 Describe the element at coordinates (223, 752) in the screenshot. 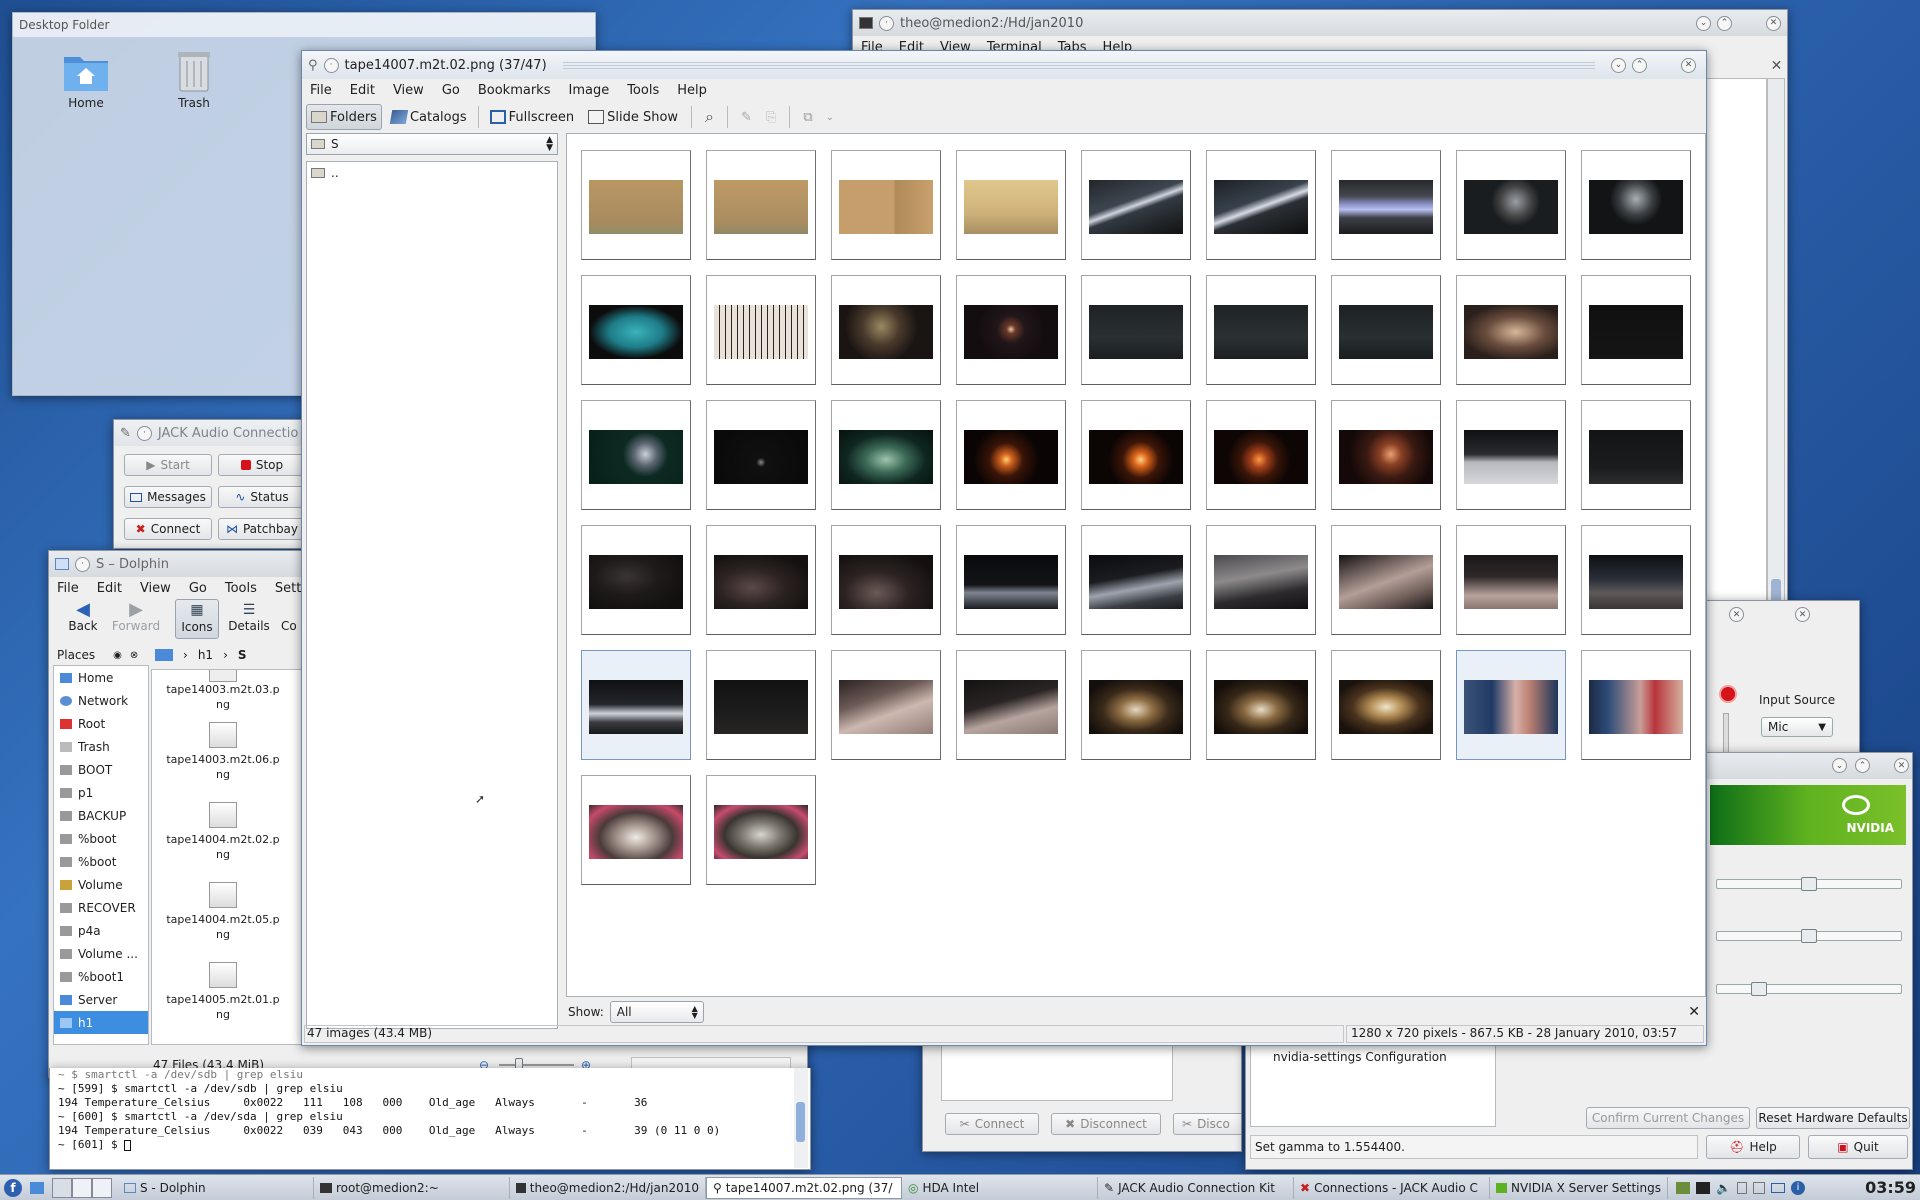

I see `file-item: tape14003.m2t.06.p ng` at that location.